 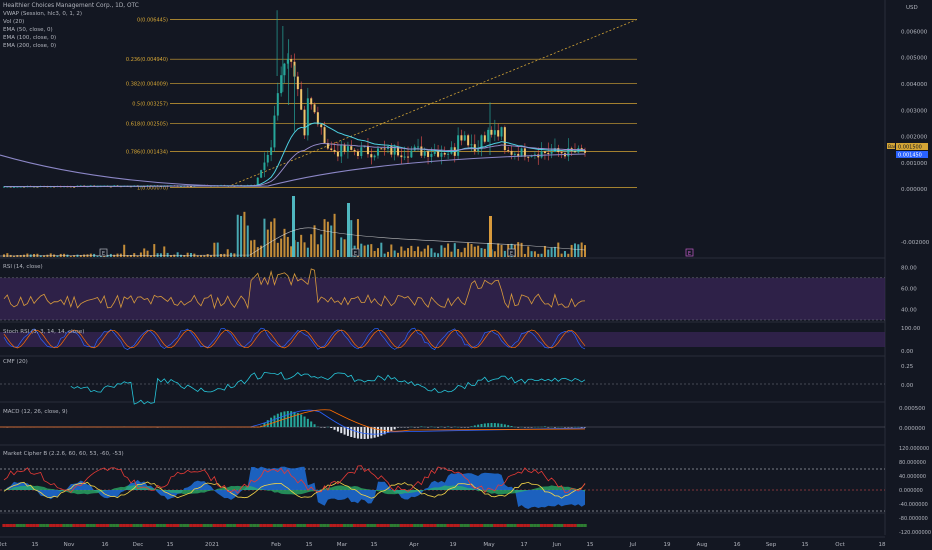 What do you see at coordinates (150, 105) in the screenshot?
I see `fib-level-label: 0.5(0.003257)` at bounding box center [150, 105].